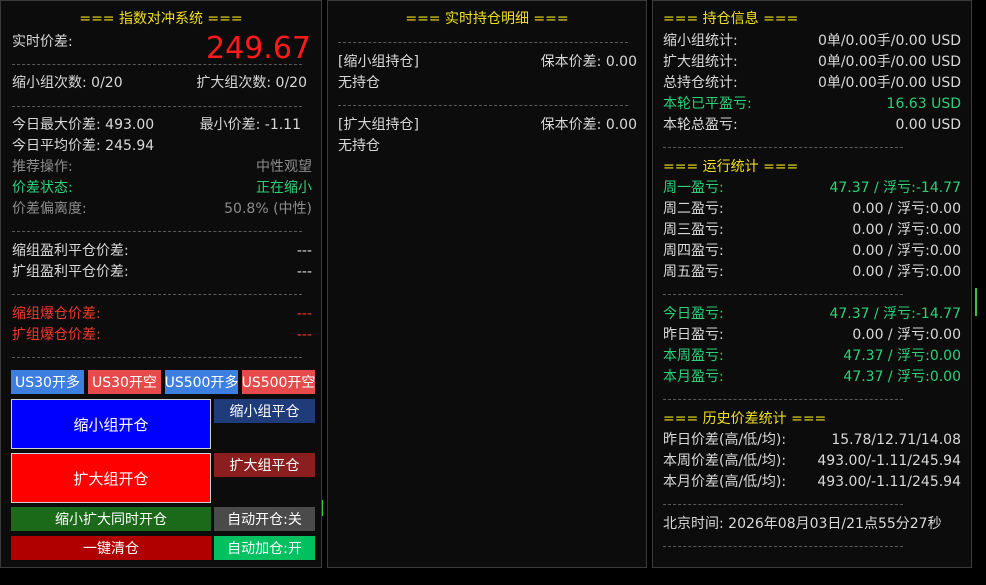  What do you see at coordinates (359, 146) in the screenshot?
I see `expand-empty: 无持仓` at bounding box center [359, 146].